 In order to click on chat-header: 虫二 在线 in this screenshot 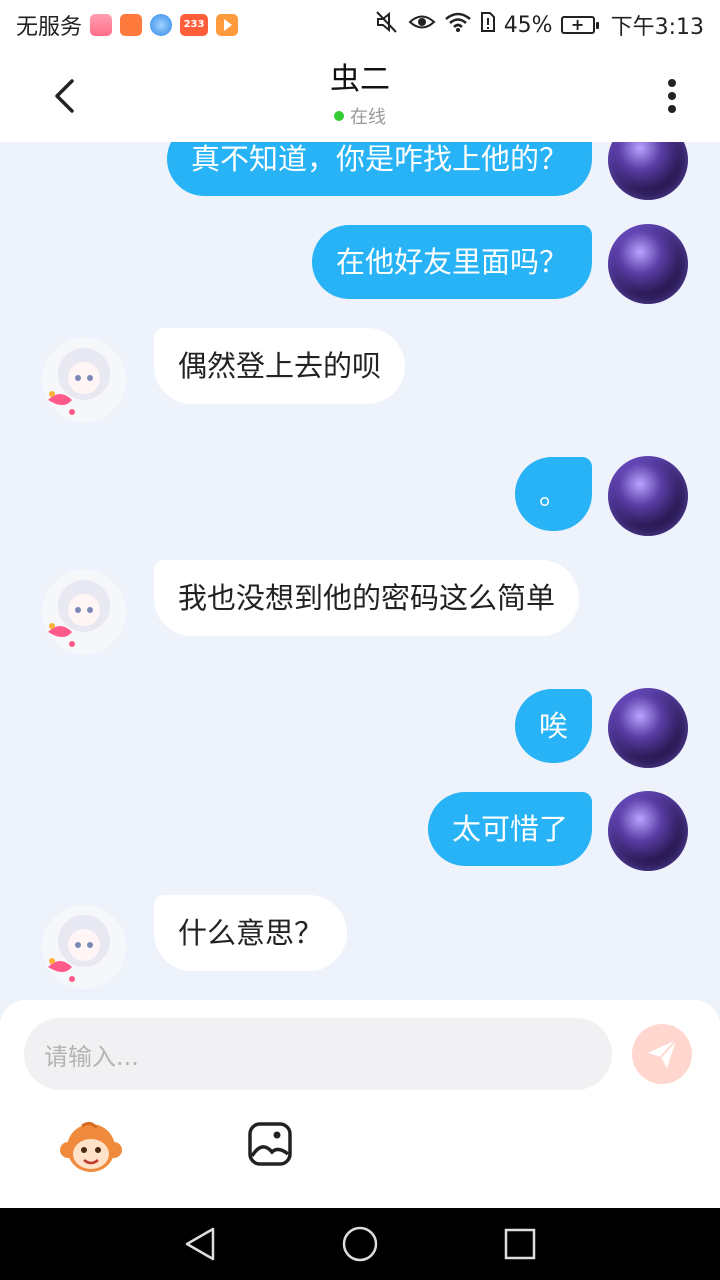, I will do `click(360, 96)`.